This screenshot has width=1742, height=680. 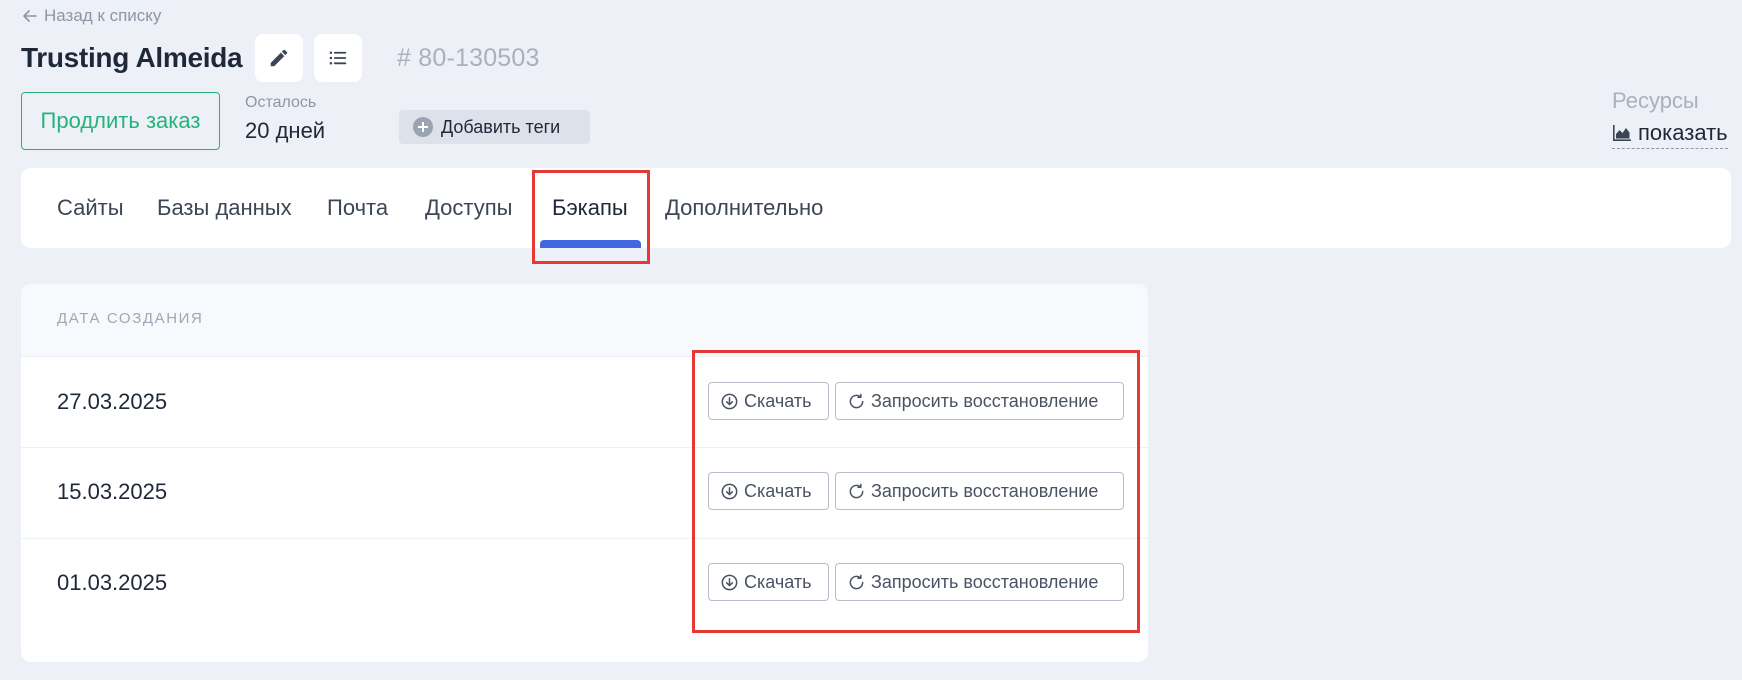 What do you see at coordinates (112, 401) in the screenshot?
I see `backup-date: 27.03.2025` at bounding box center [112, 401].